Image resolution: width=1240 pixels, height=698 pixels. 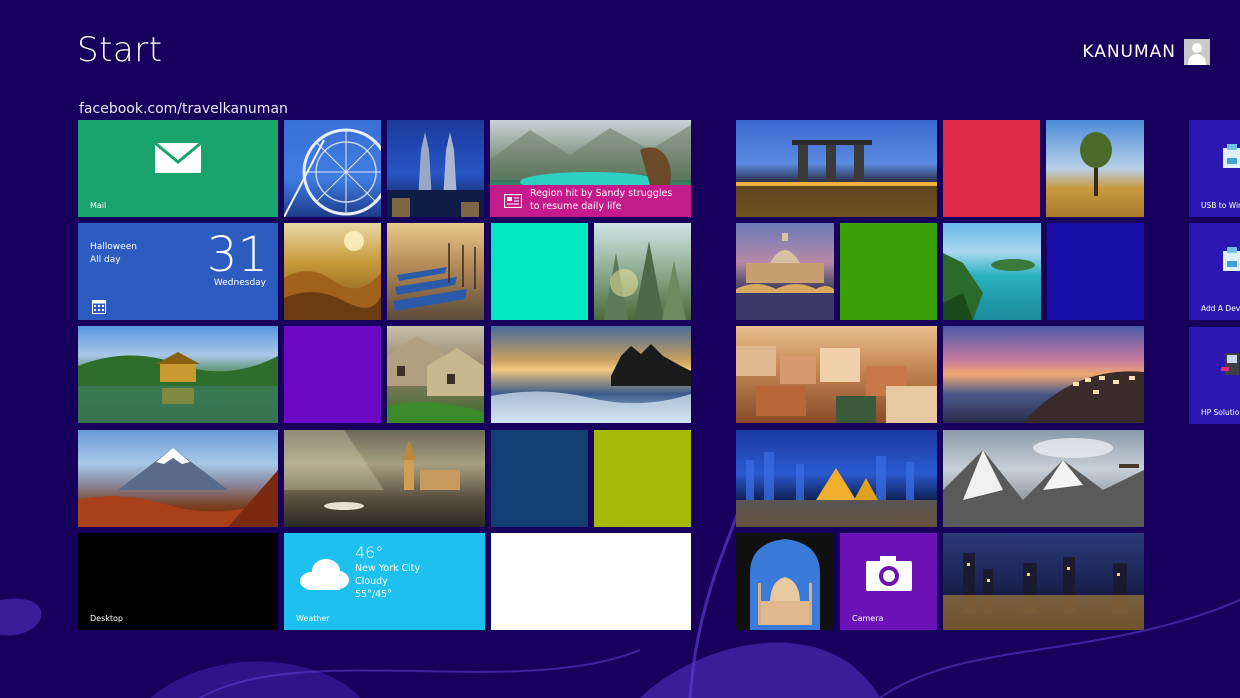 I want to click on tile-weather: 46° New York City Cloudy 55°/45° Weather, so click(x=384, y=581).